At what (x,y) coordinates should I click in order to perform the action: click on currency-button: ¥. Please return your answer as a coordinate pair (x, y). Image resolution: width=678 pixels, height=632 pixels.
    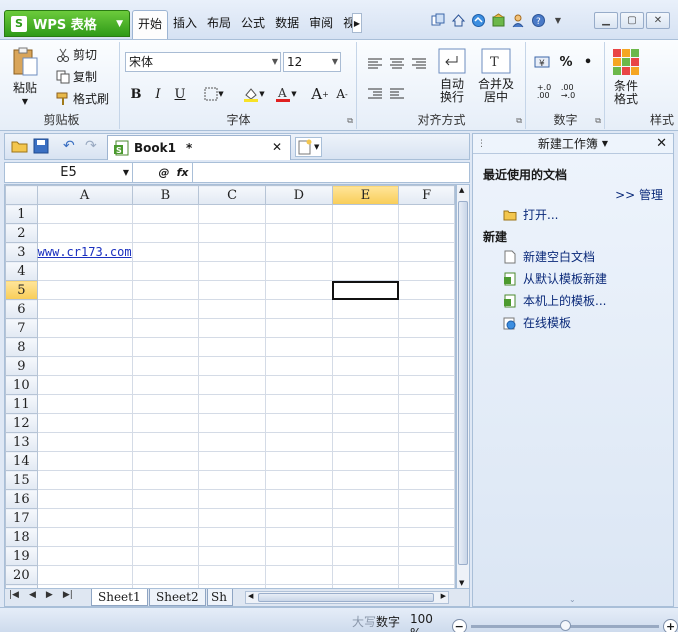
    Looking at the image, I should click on (542, 62).